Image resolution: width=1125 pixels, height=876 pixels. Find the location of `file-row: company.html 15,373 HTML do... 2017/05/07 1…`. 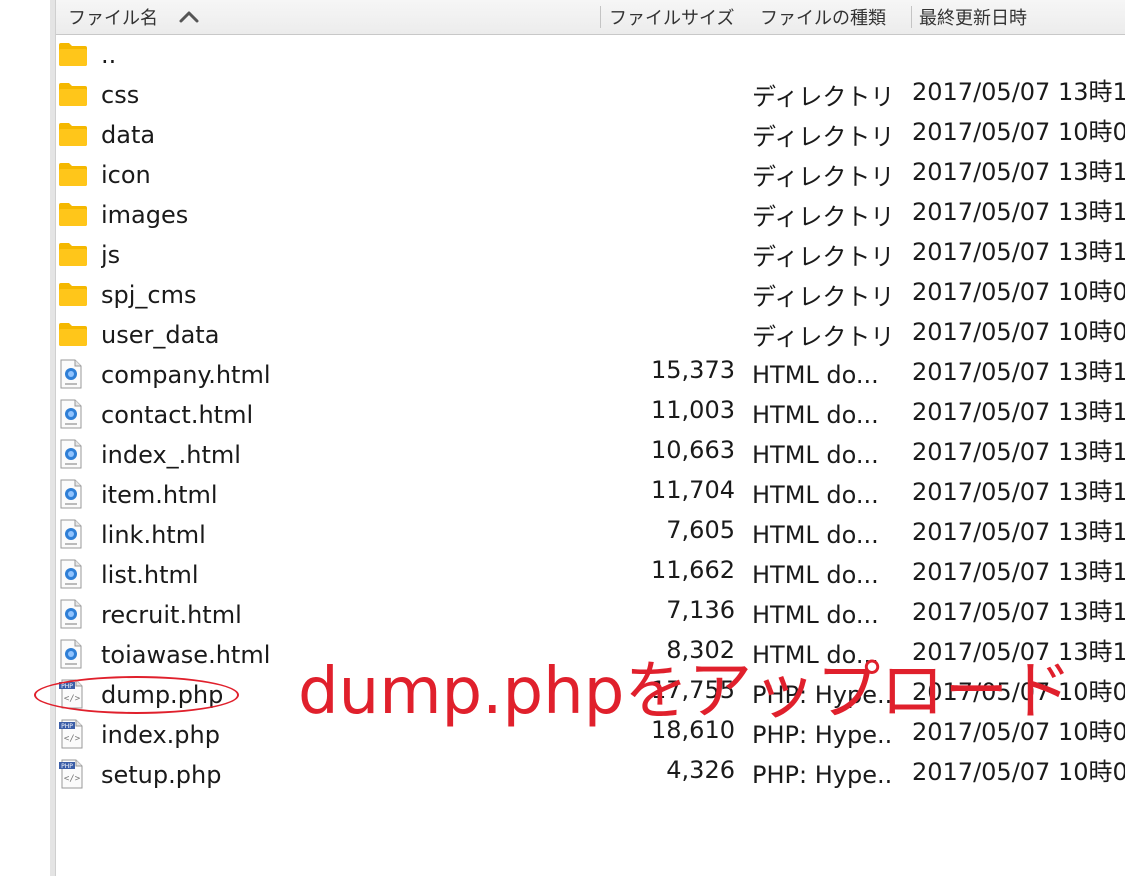

file-row: company.html 15,373 HTML do... 2017/05/07 1… is located at coordinates (590, 375).